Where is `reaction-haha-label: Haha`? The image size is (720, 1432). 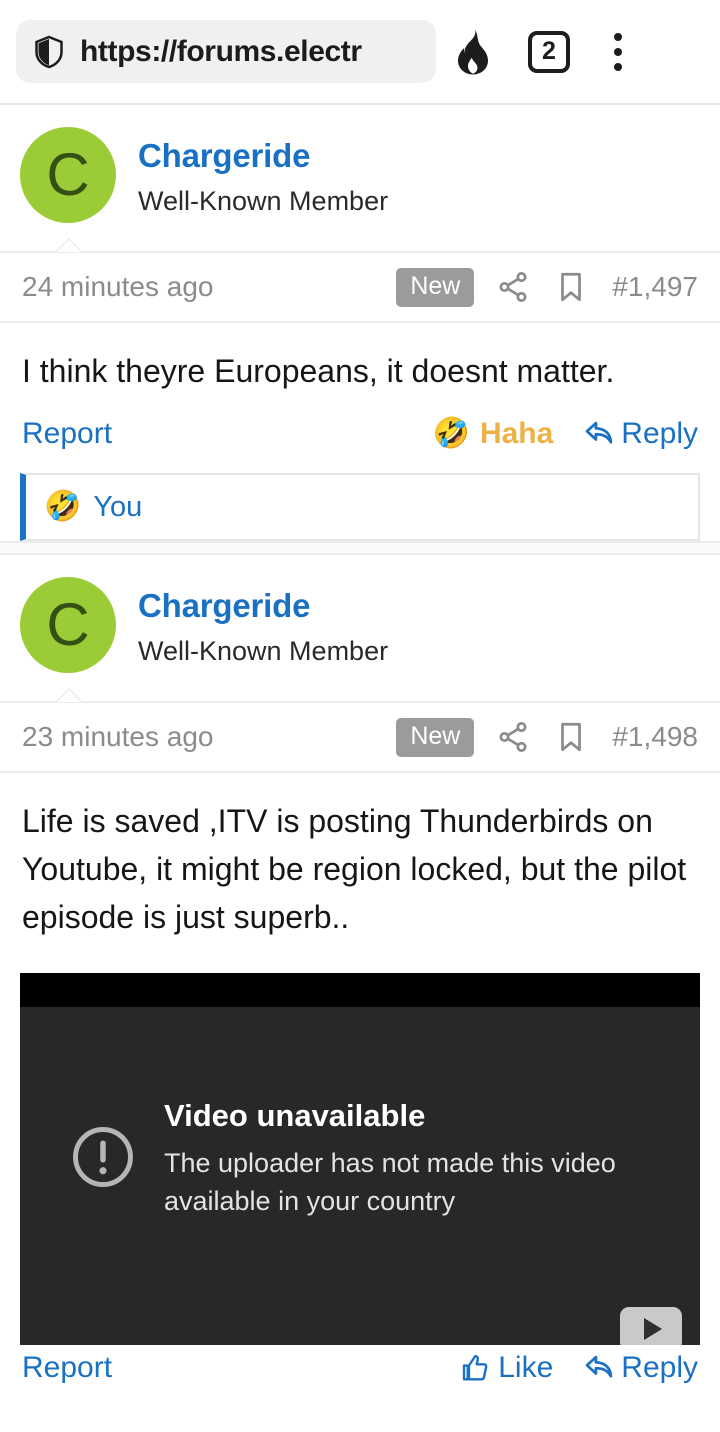 reaction-haha-label: Haha is located at coordinates (516, 433).